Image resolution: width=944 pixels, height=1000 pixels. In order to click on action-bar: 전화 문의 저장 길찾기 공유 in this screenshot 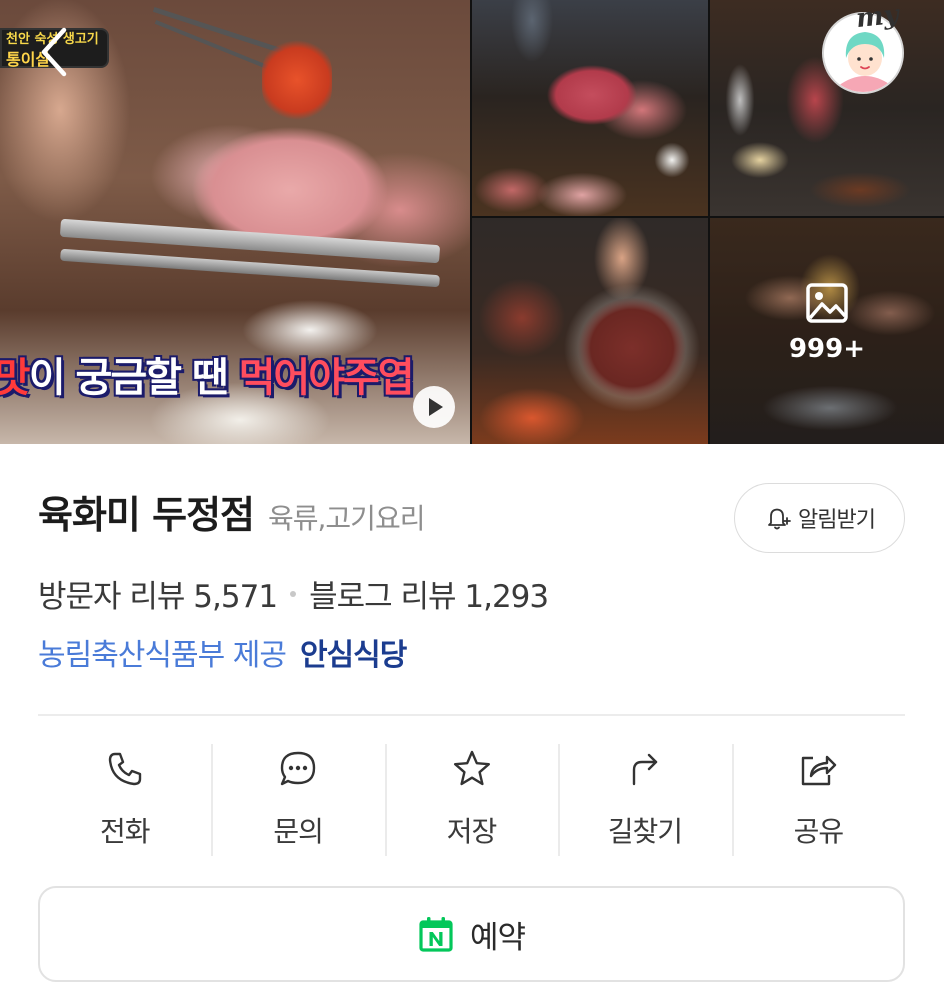, I will do `click(471, 800)`.